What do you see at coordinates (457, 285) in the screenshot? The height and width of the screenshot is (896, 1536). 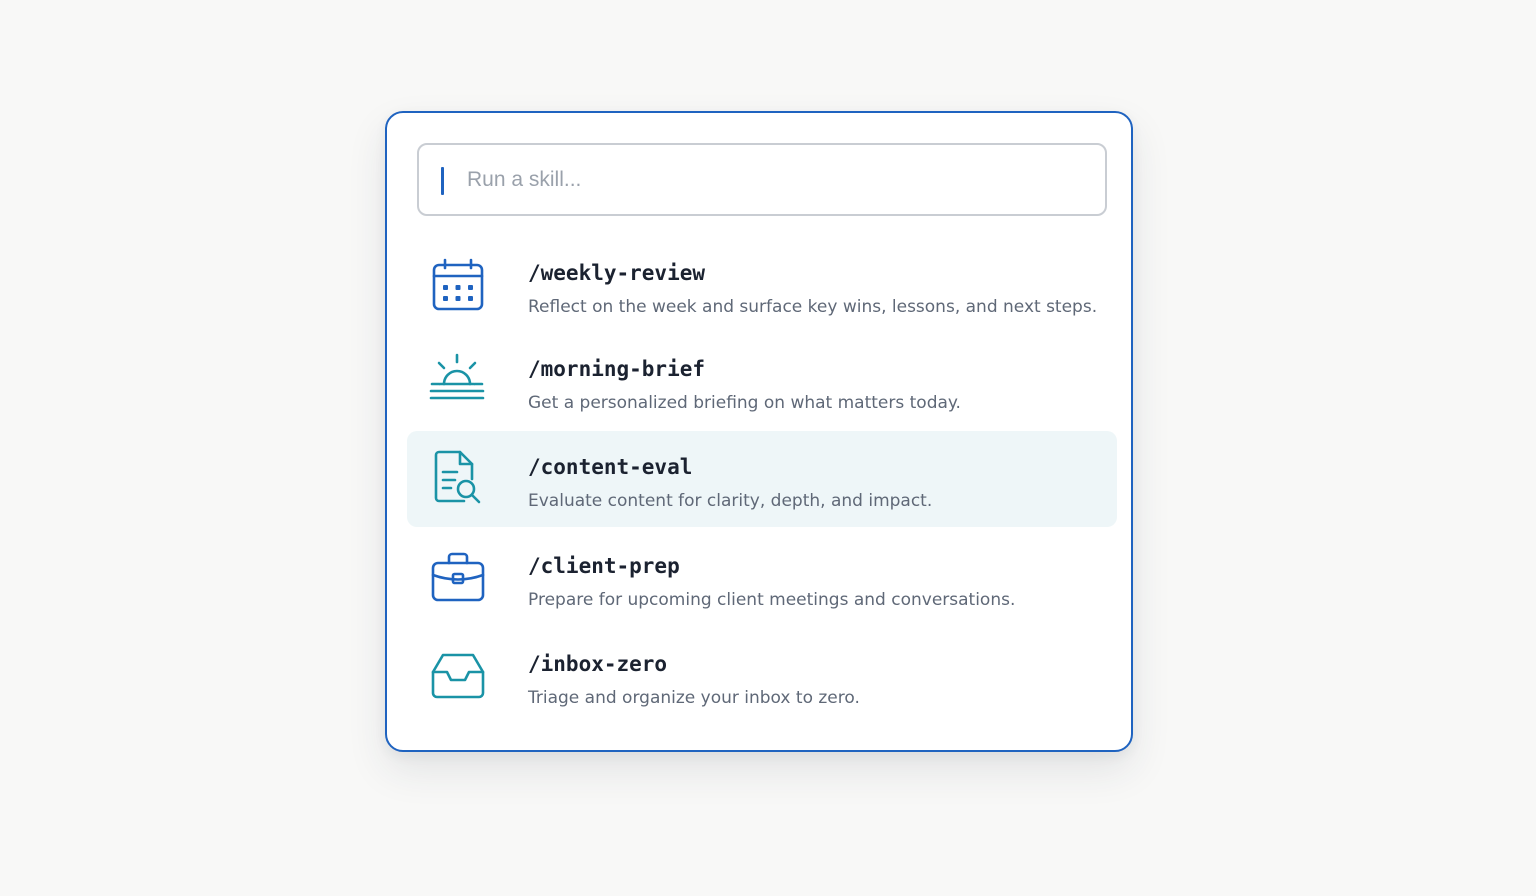 I see `calendar-icon` at bounding box center [457, 285].